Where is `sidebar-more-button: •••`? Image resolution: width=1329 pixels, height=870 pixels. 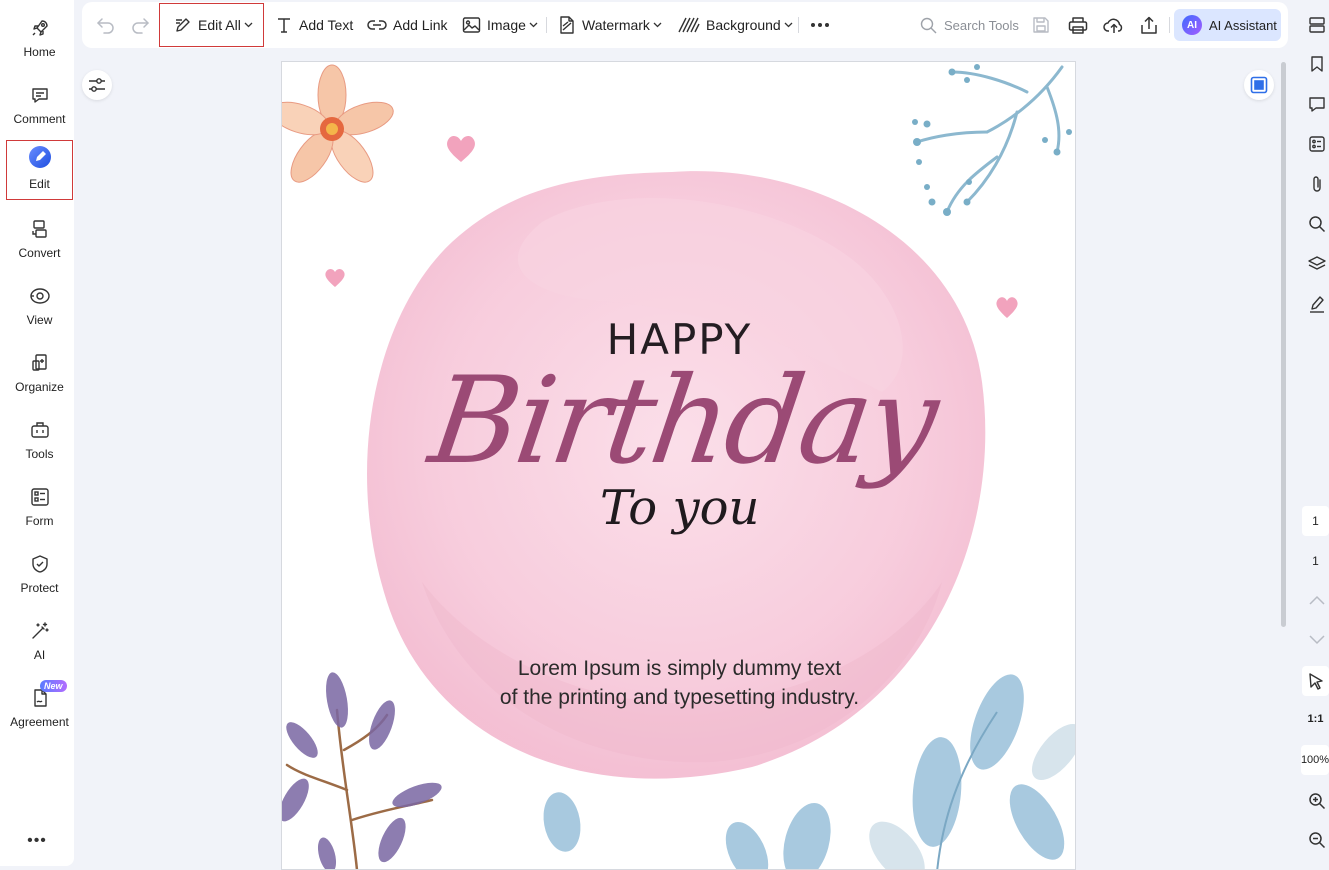 sidebar-more-button: ••• is located at coordinates (37, 841).